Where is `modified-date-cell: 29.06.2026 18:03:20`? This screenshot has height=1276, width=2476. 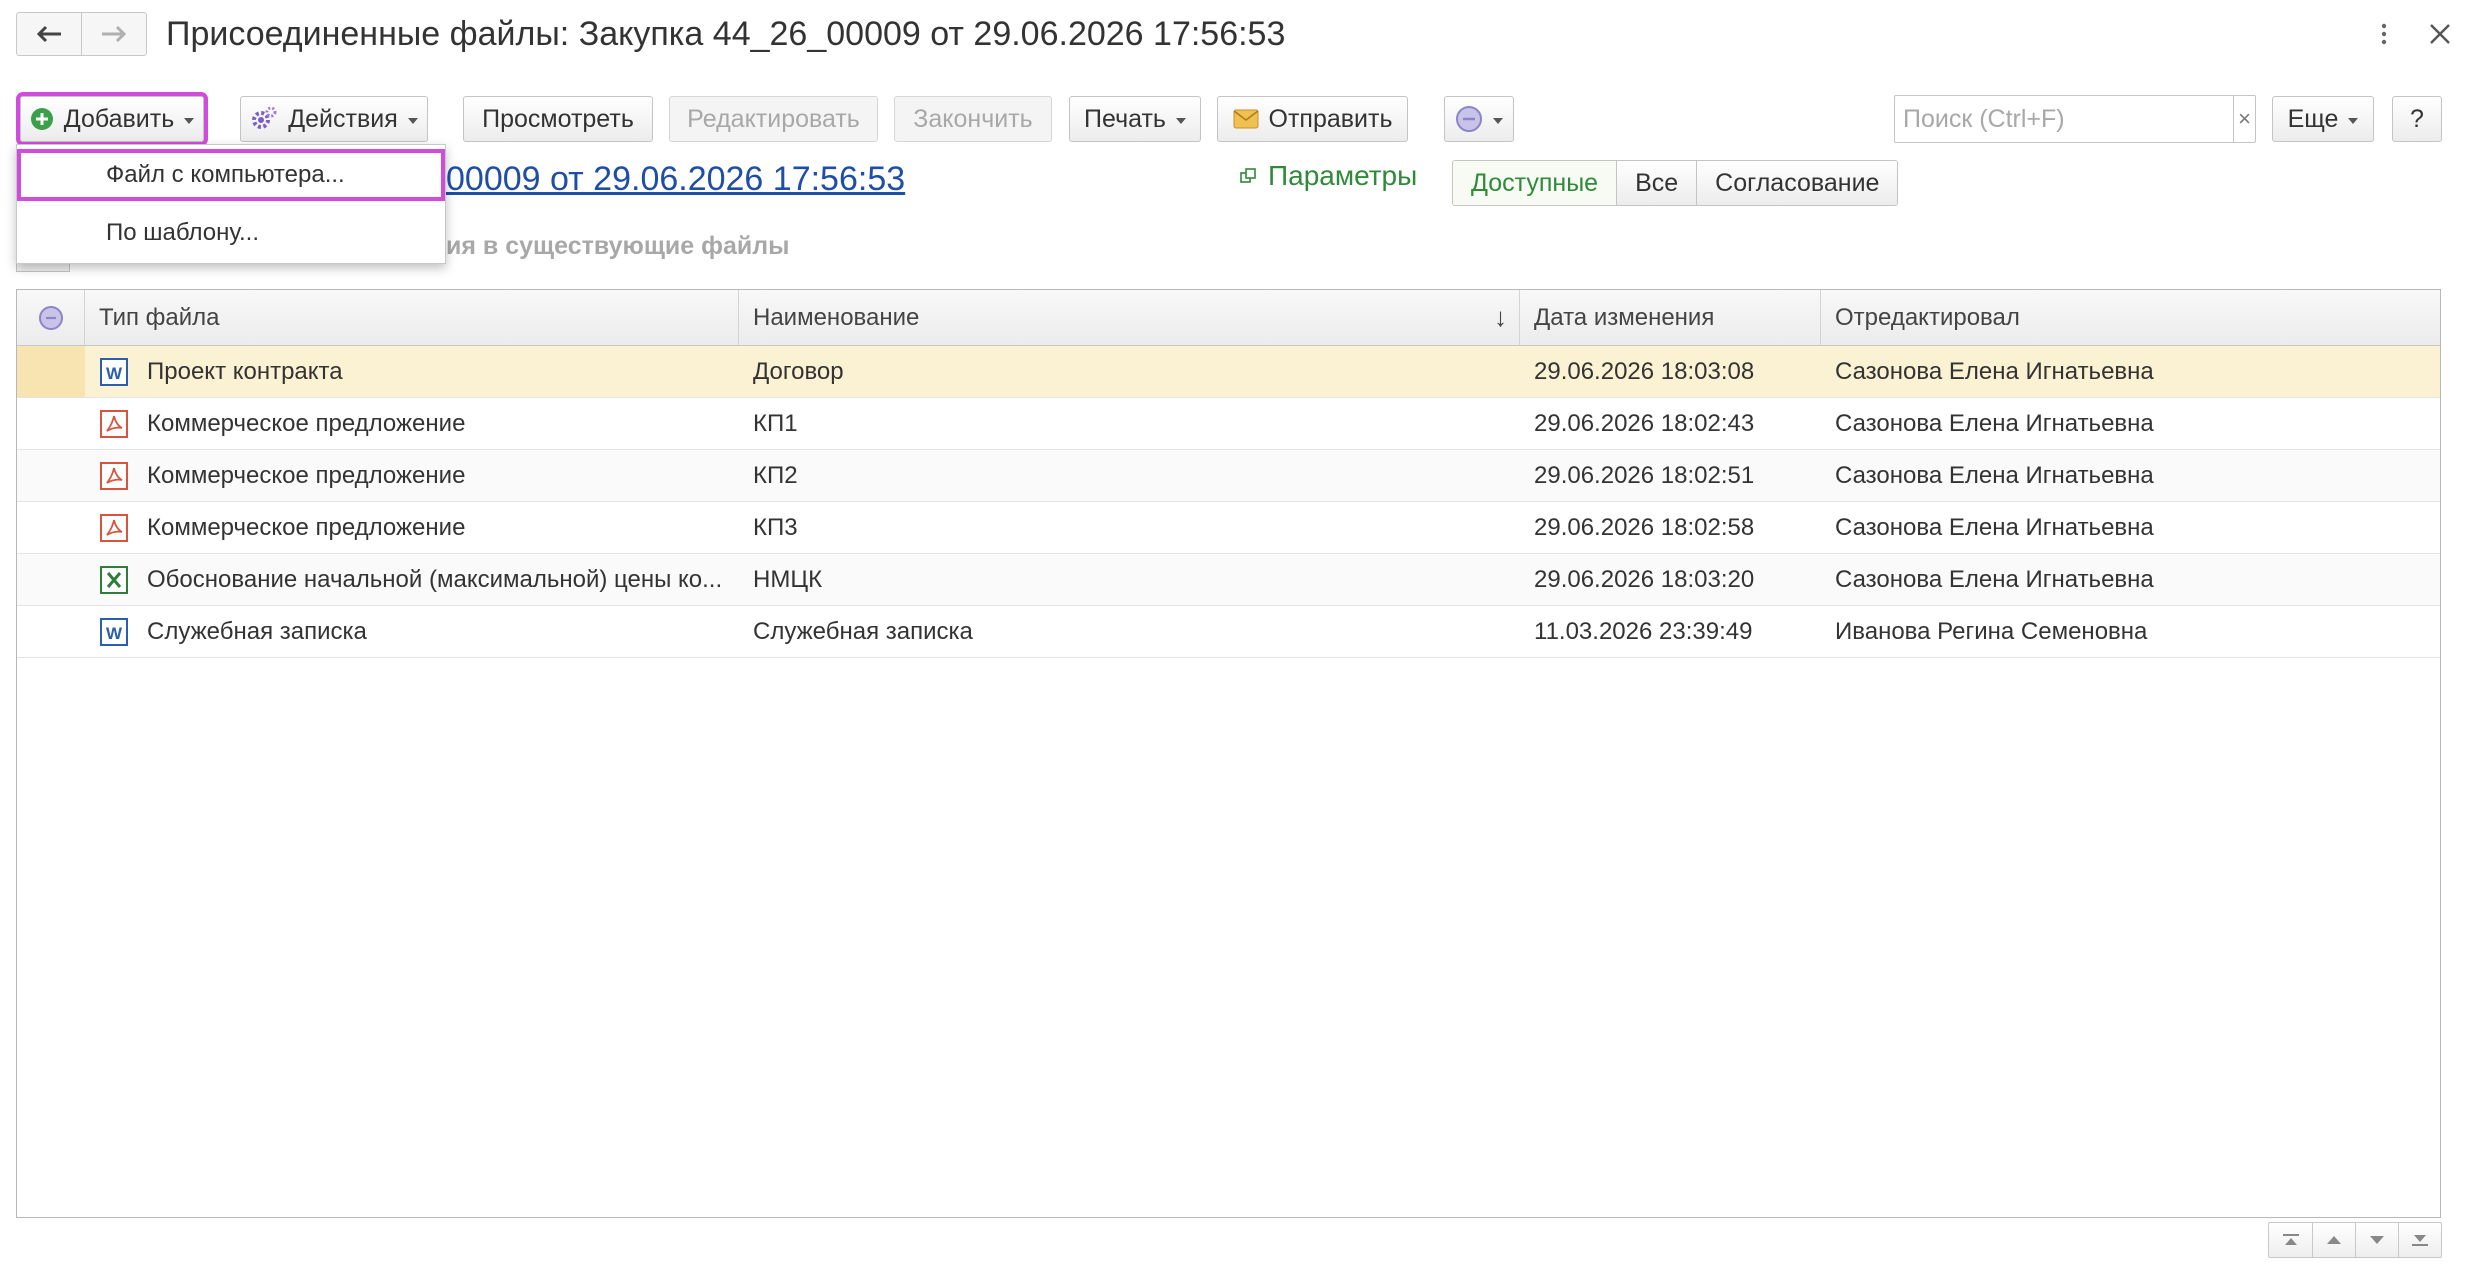
modified-date-cell: 29.06.2026 18:03:20 is located at coordinates (1644, 579).